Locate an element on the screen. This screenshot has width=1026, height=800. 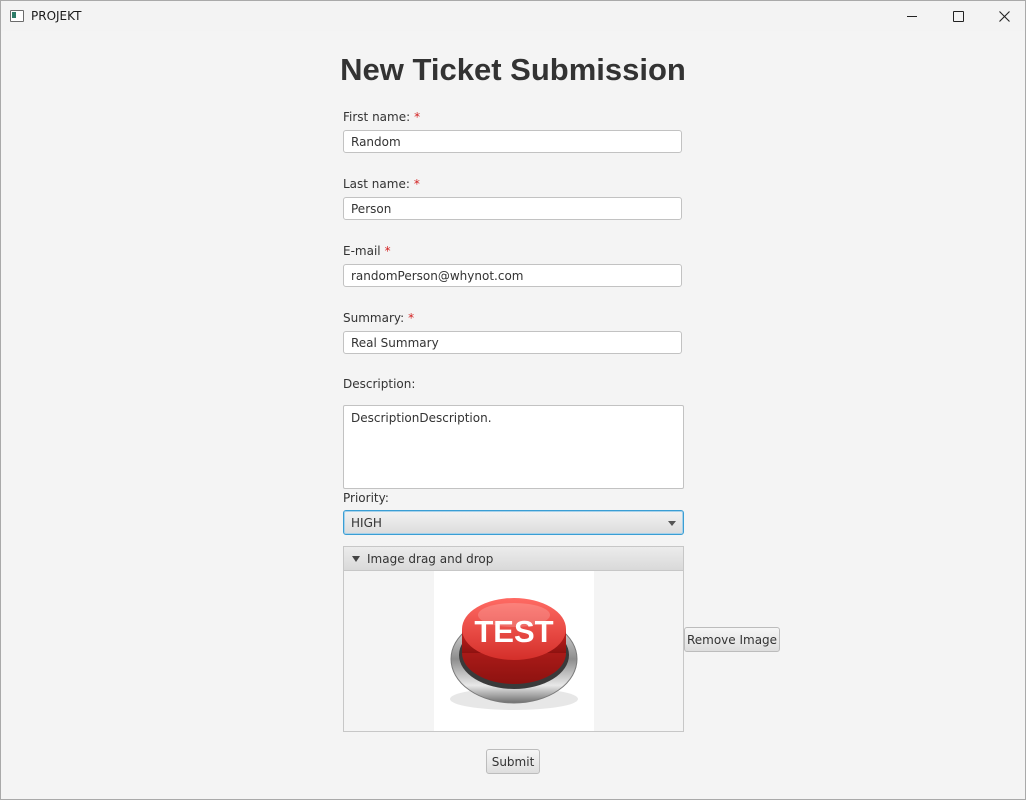
minimize-icon is located at coordinates (912, 16).